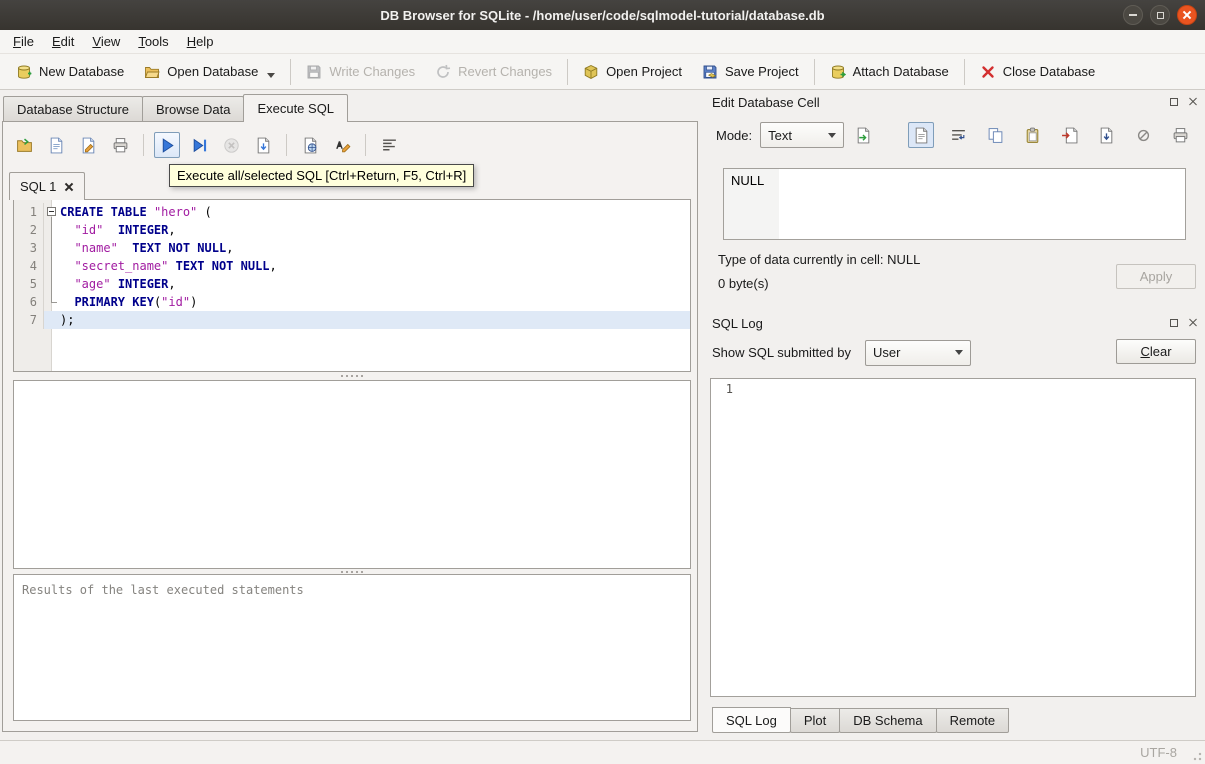 Image resolution: width=1205 pixels, height=764 pixels. I want to click on maximize-icon, so click(1160, 15).